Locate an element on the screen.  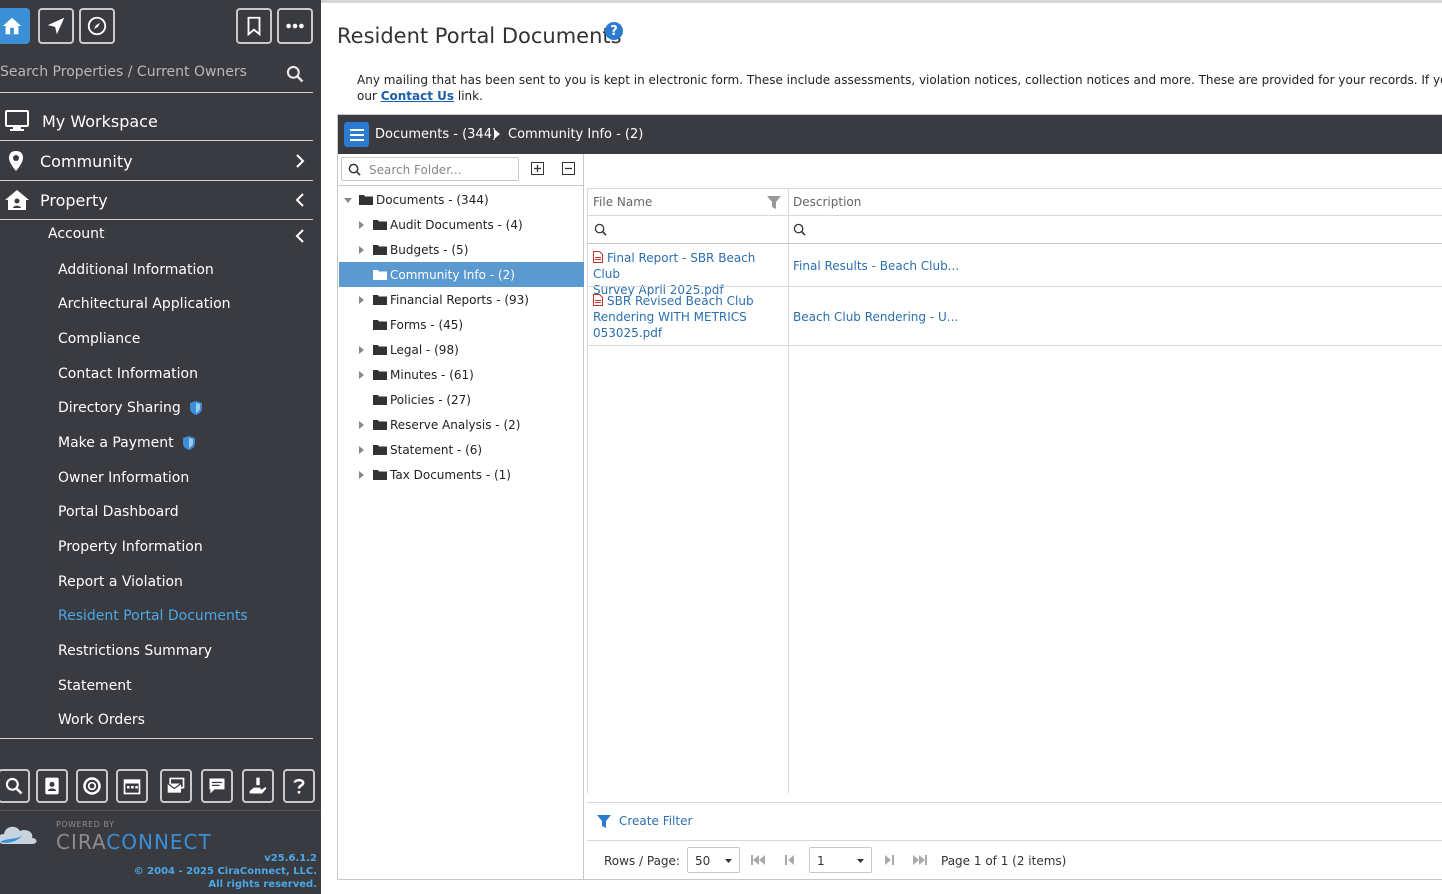
contact-us-link: Contact Us is located at coordinates (417, 96).